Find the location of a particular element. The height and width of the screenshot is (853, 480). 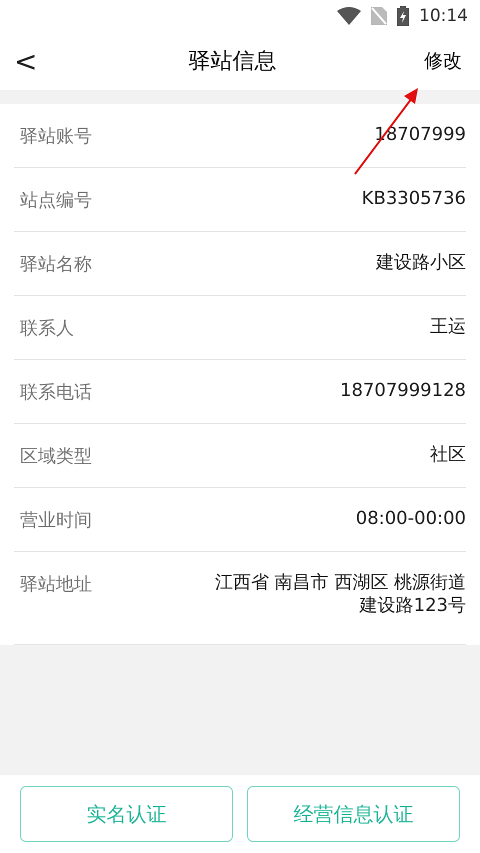

field-label: 驿站账号 is located at coordinates (55, 136).